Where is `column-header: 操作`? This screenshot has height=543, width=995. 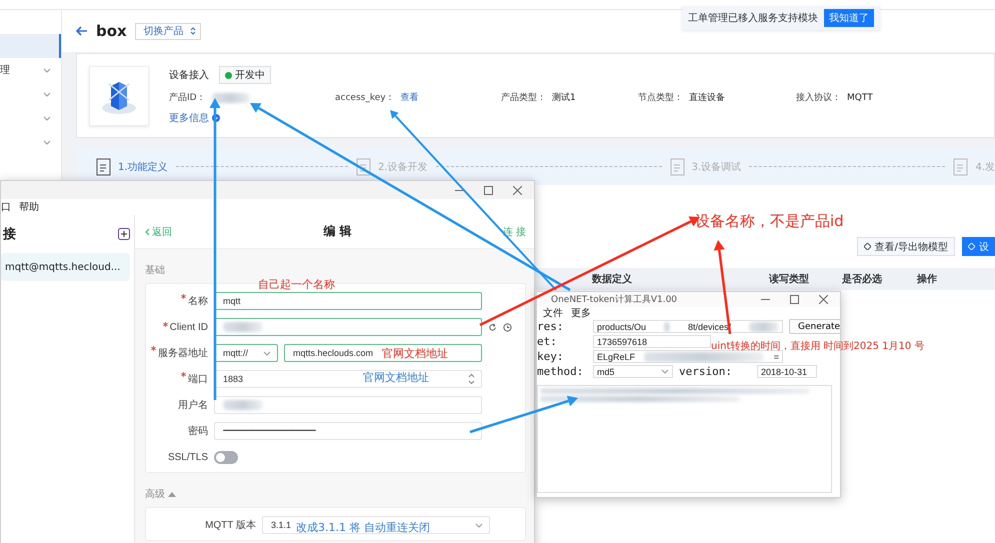
column-header: 操作 is located at coordinates (927, 279).